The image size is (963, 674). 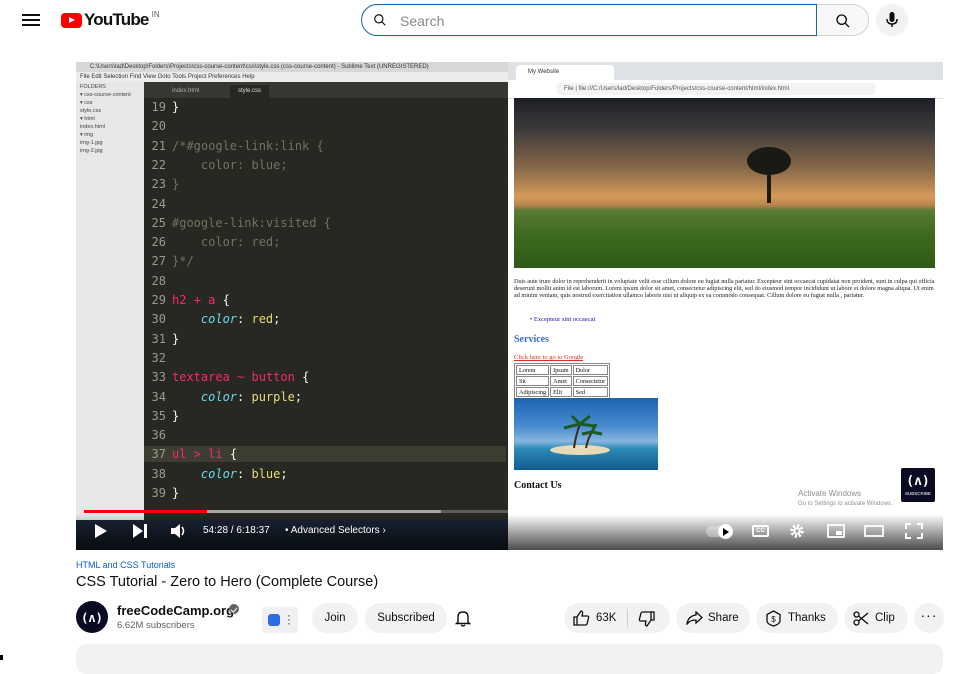 What do you see at coordinates (158, 493) in the screenshot?
I see `line-number: 39` at bounding box center [158, 493].